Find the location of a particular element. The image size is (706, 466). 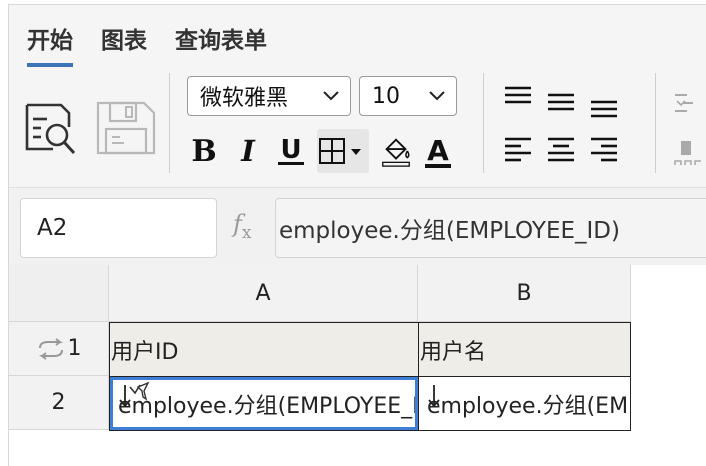

font-size-value: 10 is located at coordinates (386, 96).